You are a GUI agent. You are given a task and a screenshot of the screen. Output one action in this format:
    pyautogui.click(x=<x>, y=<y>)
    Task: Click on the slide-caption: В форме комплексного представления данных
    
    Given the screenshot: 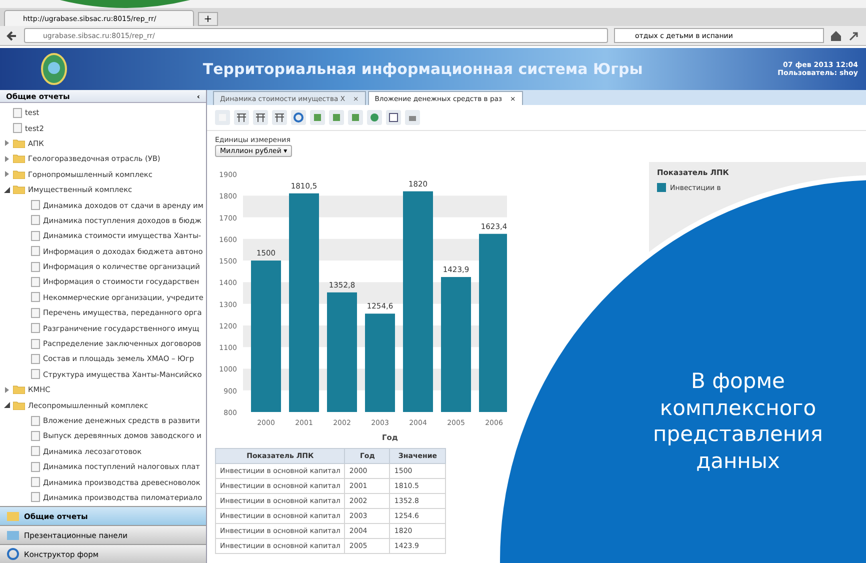 What is the action you would take?
    pyautogui.click(x=738, y=421)
    